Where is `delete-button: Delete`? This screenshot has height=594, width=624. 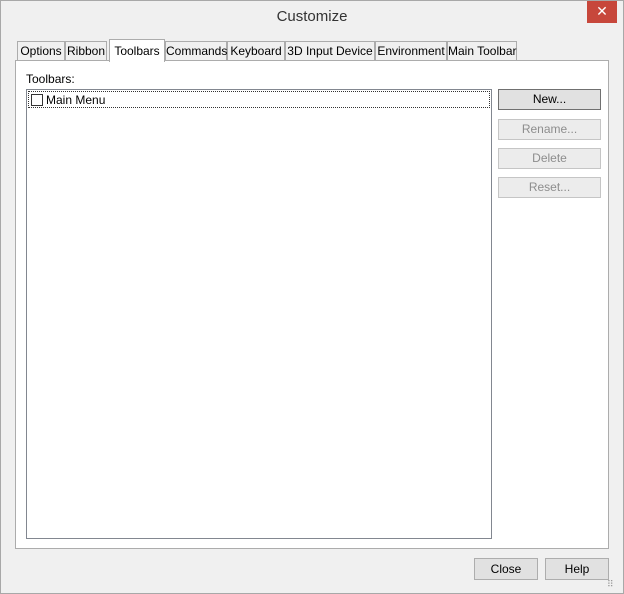
delete-button: Delete is located at coordinates (549, 158).